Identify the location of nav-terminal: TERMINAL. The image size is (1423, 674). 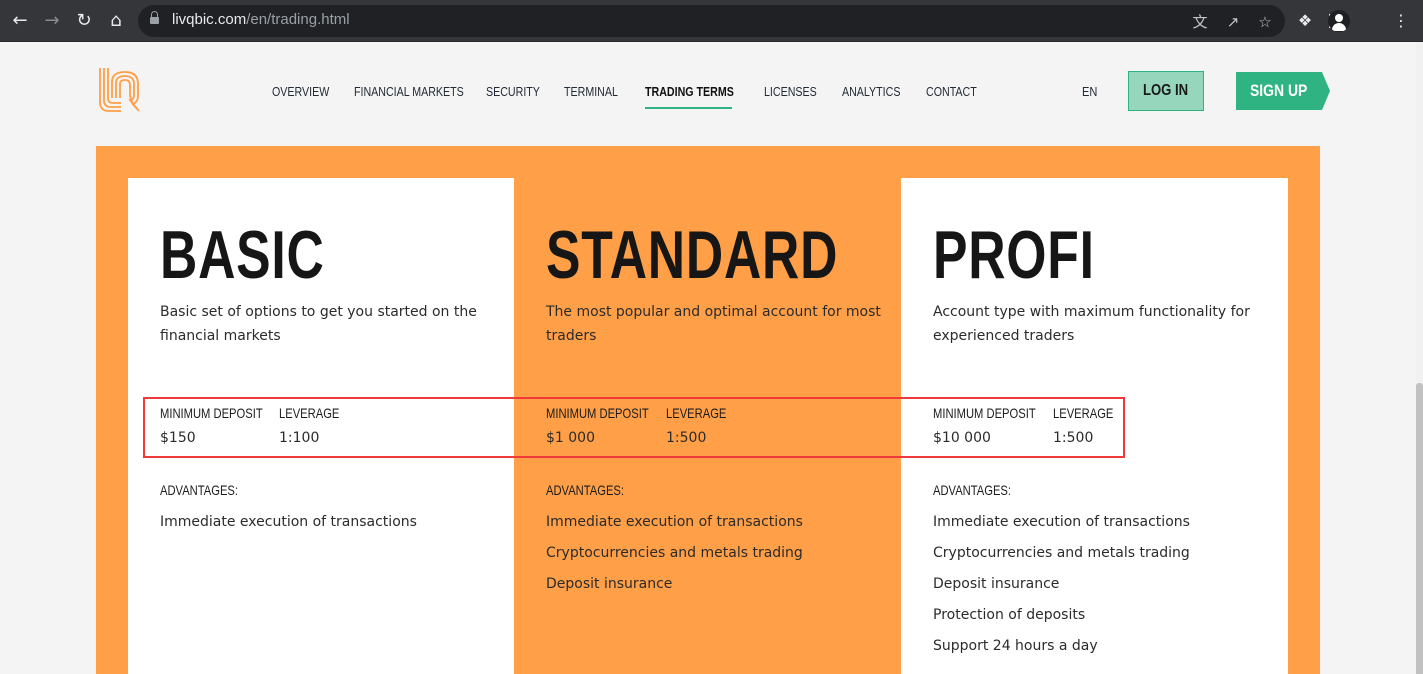
(591, 91).